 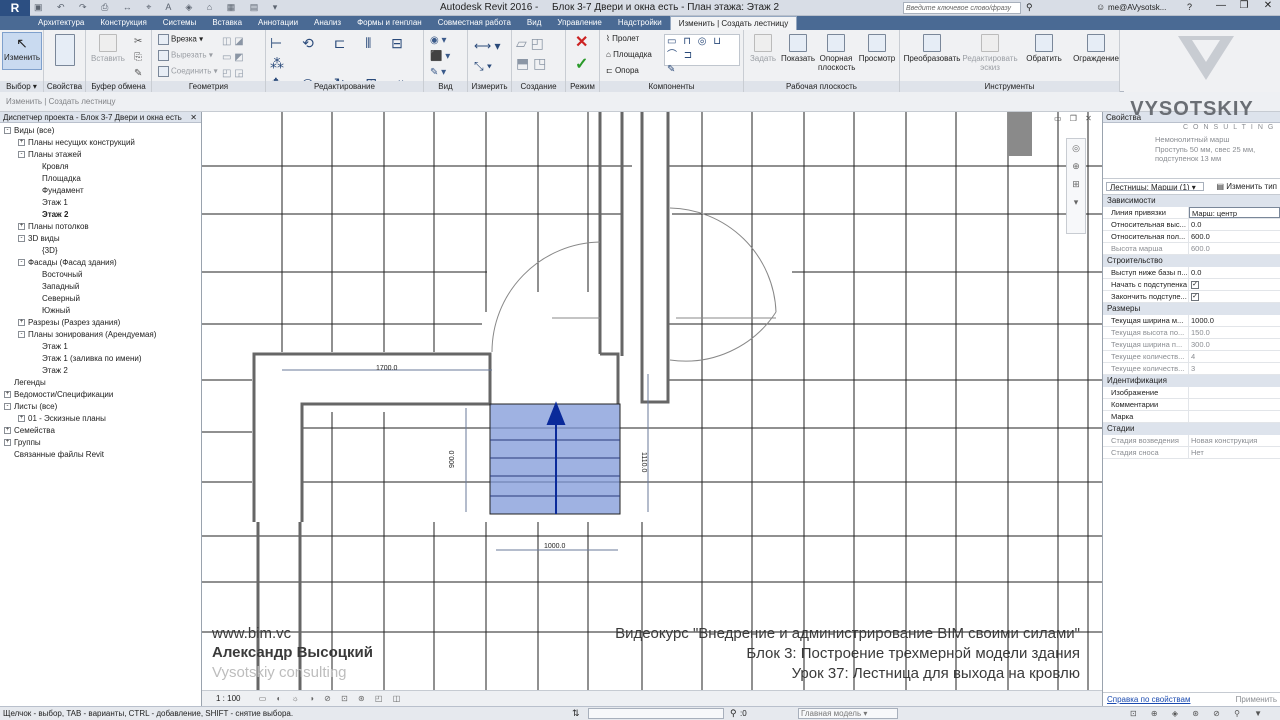 I want to click on tree-item: - Планы этажей, so click(x=100, y=155).